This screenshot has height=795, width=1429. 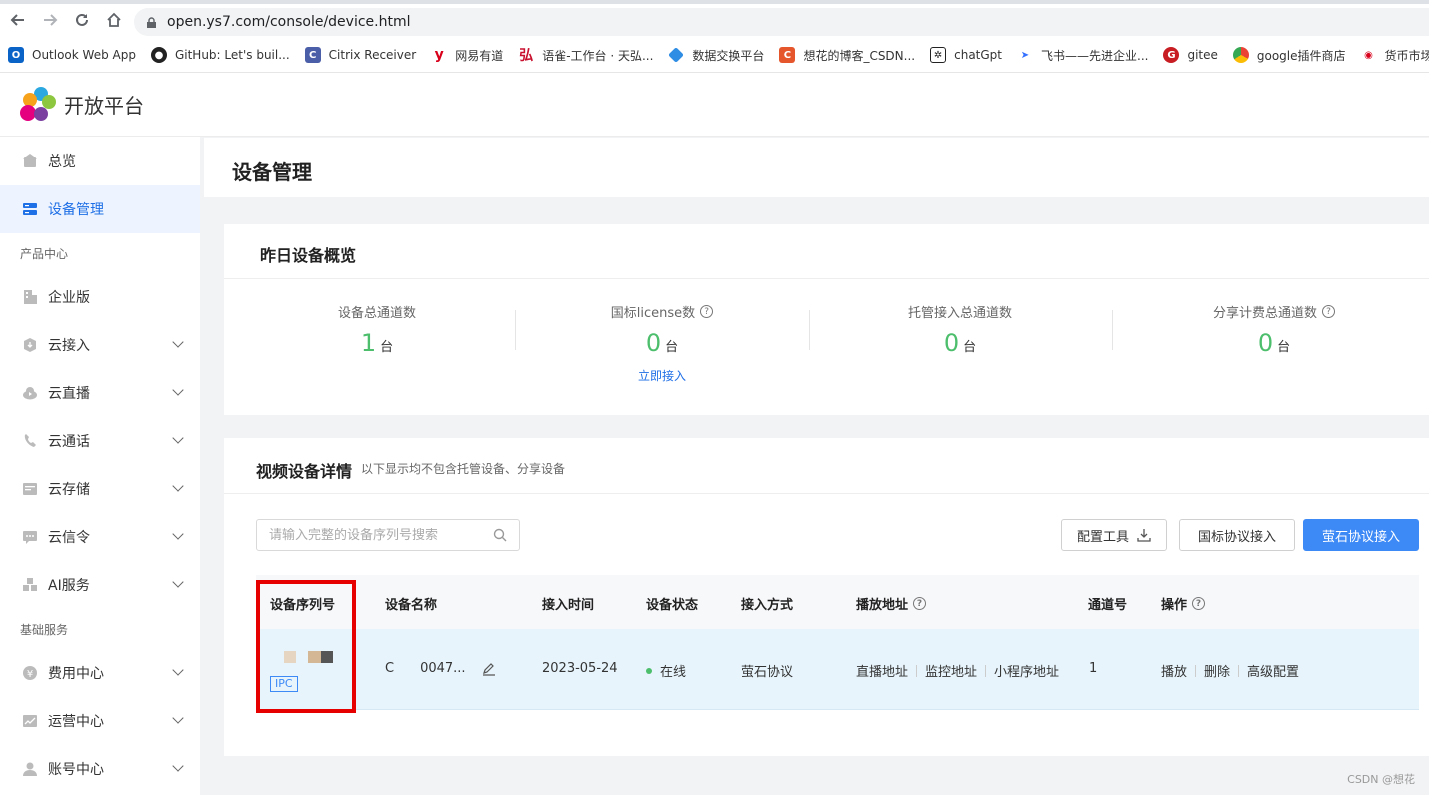 I want to click on sidebar-item-cloud-access: 云接入, so click(x=100, y=345).